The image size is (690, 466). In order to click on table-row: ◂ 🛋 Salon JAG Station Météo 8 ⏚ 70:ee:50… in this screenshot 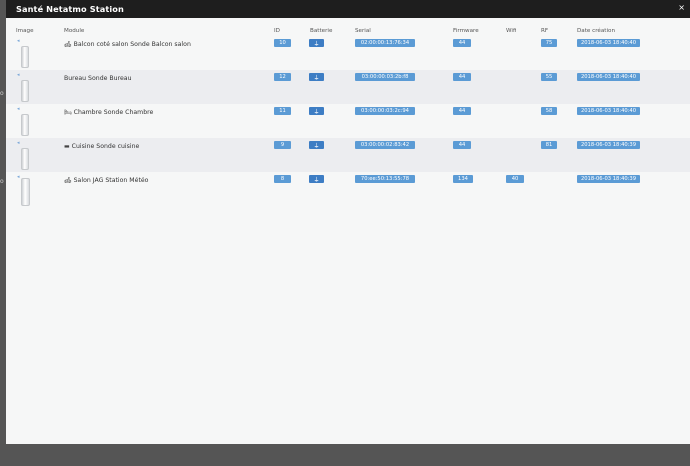, I will do `click(348, 189)`.